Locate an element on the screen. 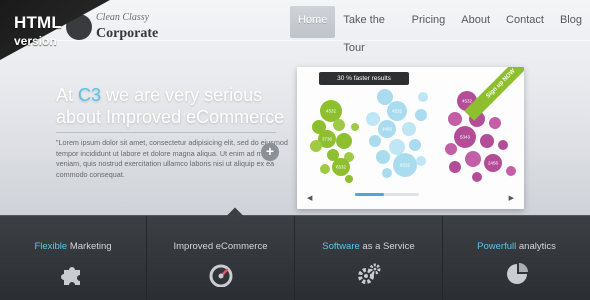  feature-label-rest: Improved eCommerce is located at coordinates (220, 246).